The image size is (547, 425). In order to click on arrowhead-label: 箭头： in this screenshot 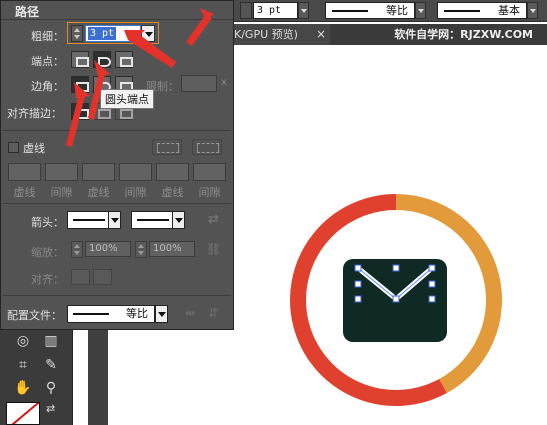, I will do `click(47, 222)`.